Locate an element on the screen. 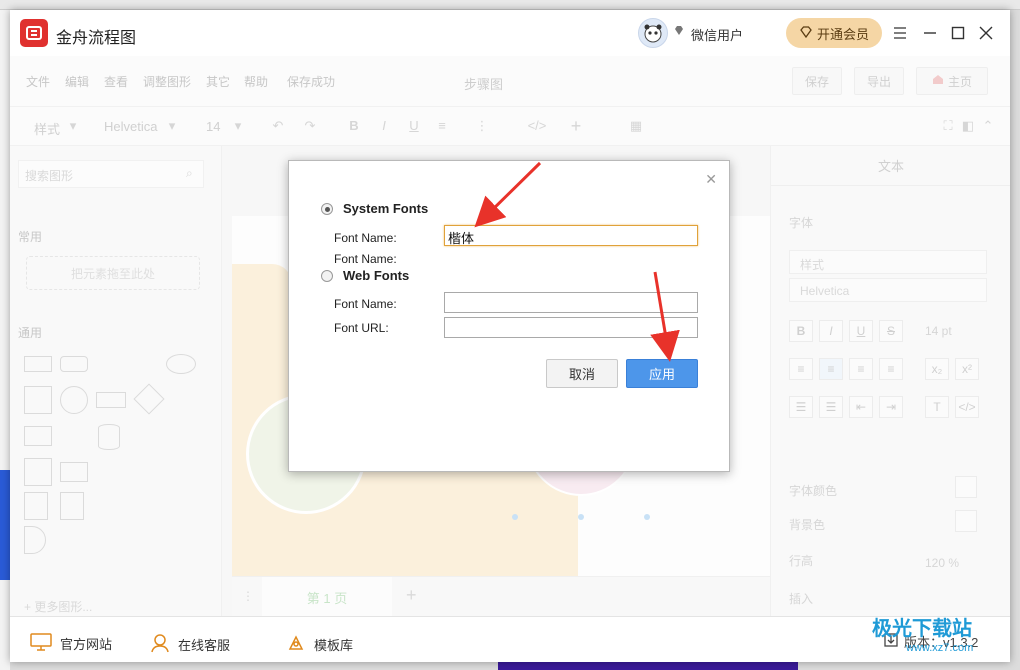 The image size is (1020, 670). web-fonts-option: Web Fonts is located at coordinates (365, 275).